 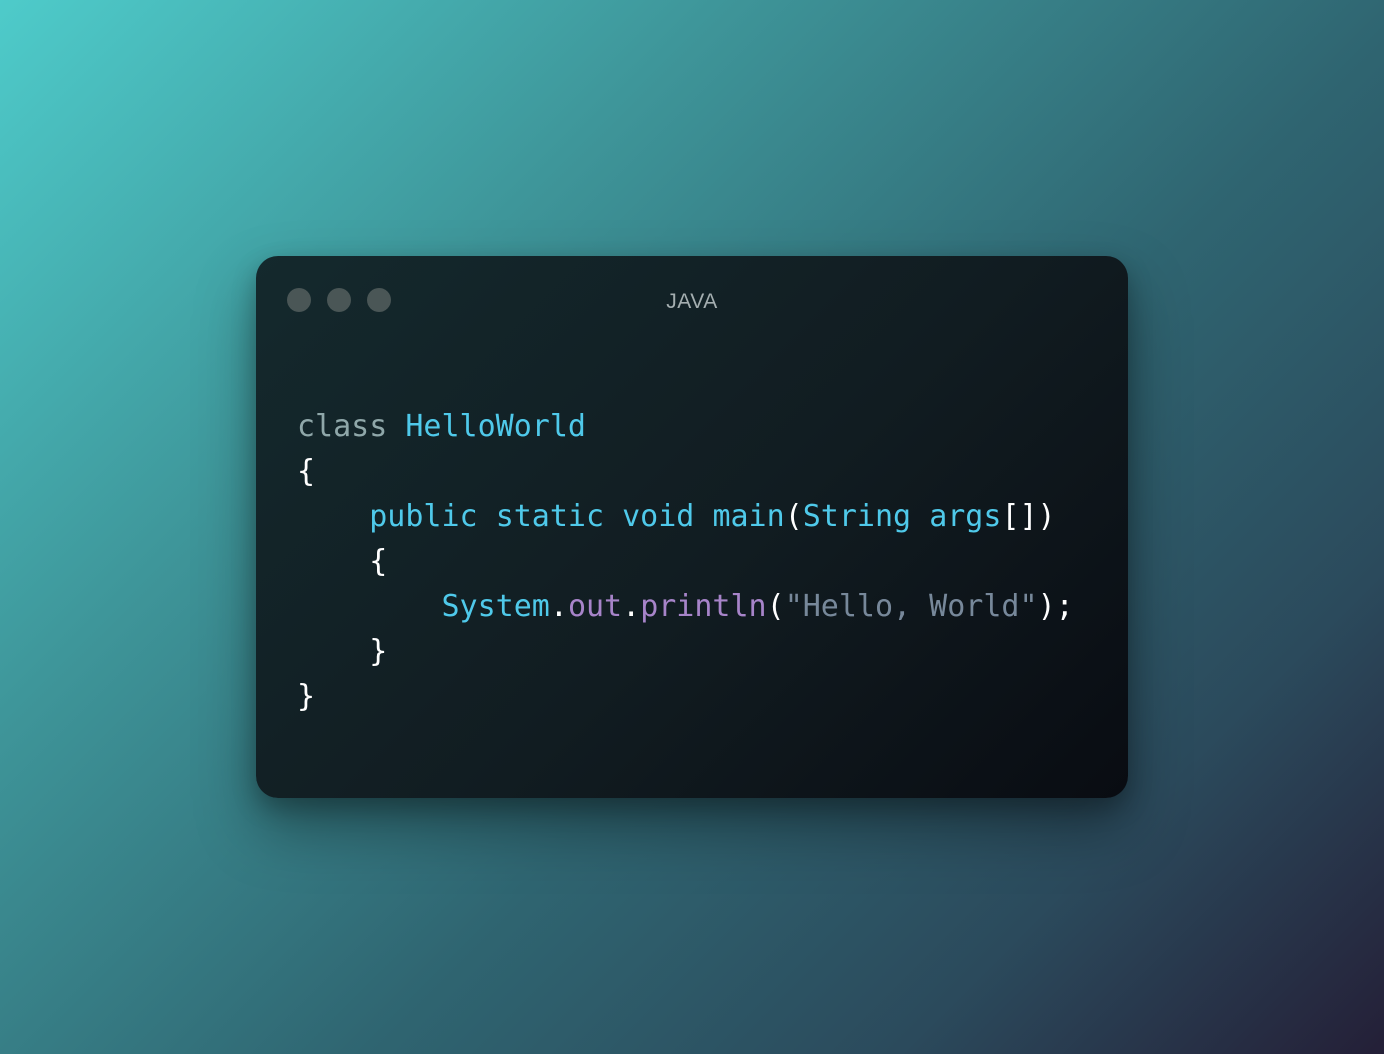 I want to click on code-line: class HelloWorld, so click(x=685, y=426).